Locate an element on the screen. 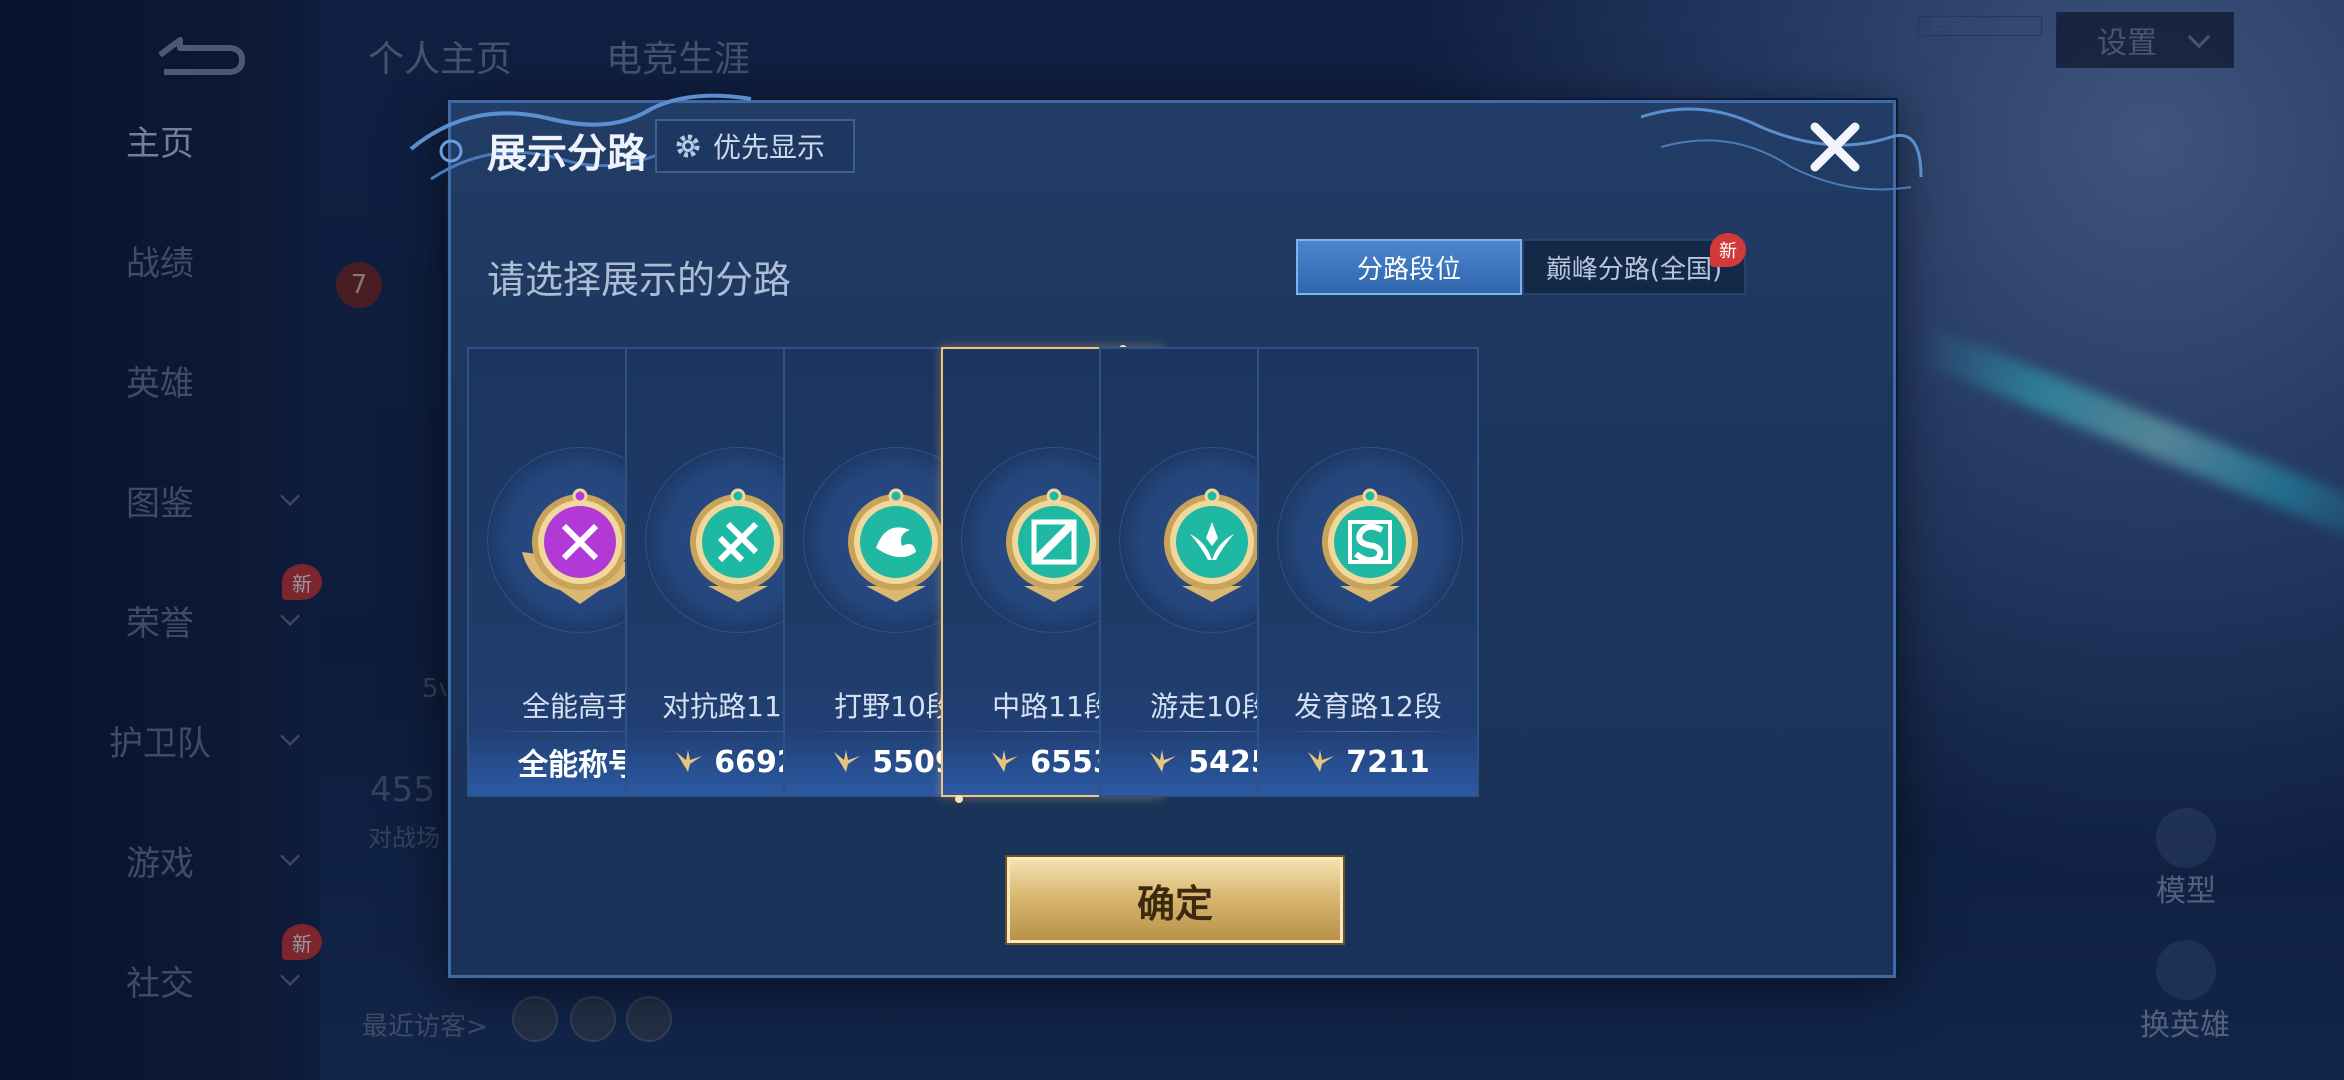 Image resolution: width=2344 pixels, height=1080 pixels. priority-display-button: 优先显示 is located at coordinates (755, 146).